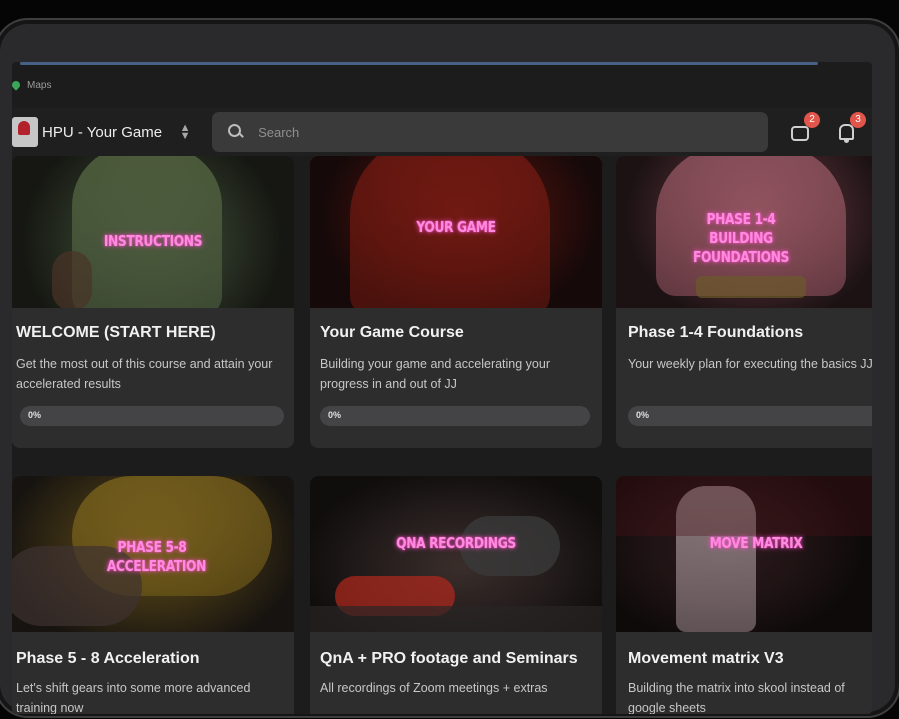  What do you see at coordinates (39, 85) in the screenshot?
I see `back-to-maps-link: Maps` at bounding box center [39, 85].